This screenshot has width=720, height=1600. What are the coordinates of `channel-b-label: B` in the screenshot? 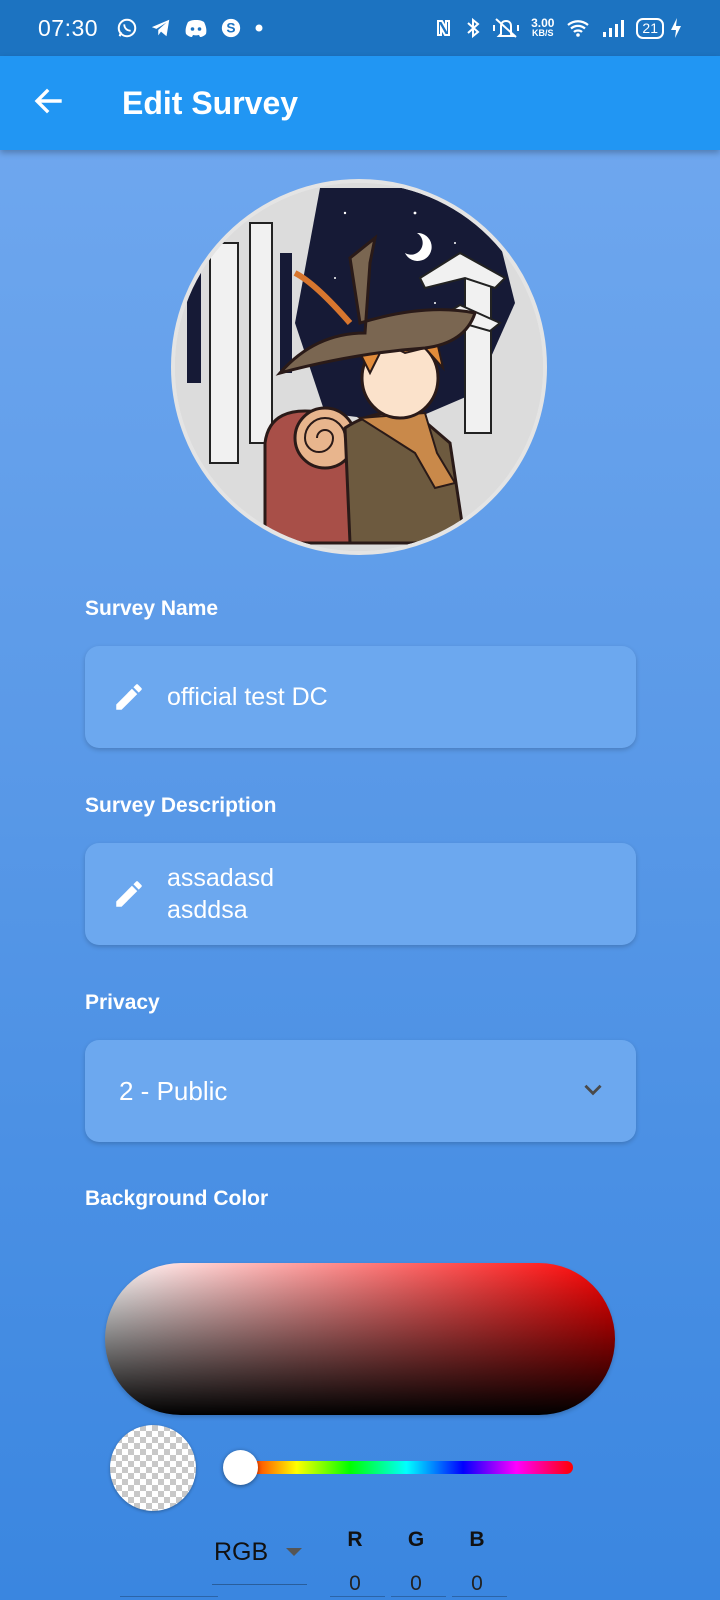 It's located at (477, 1539).